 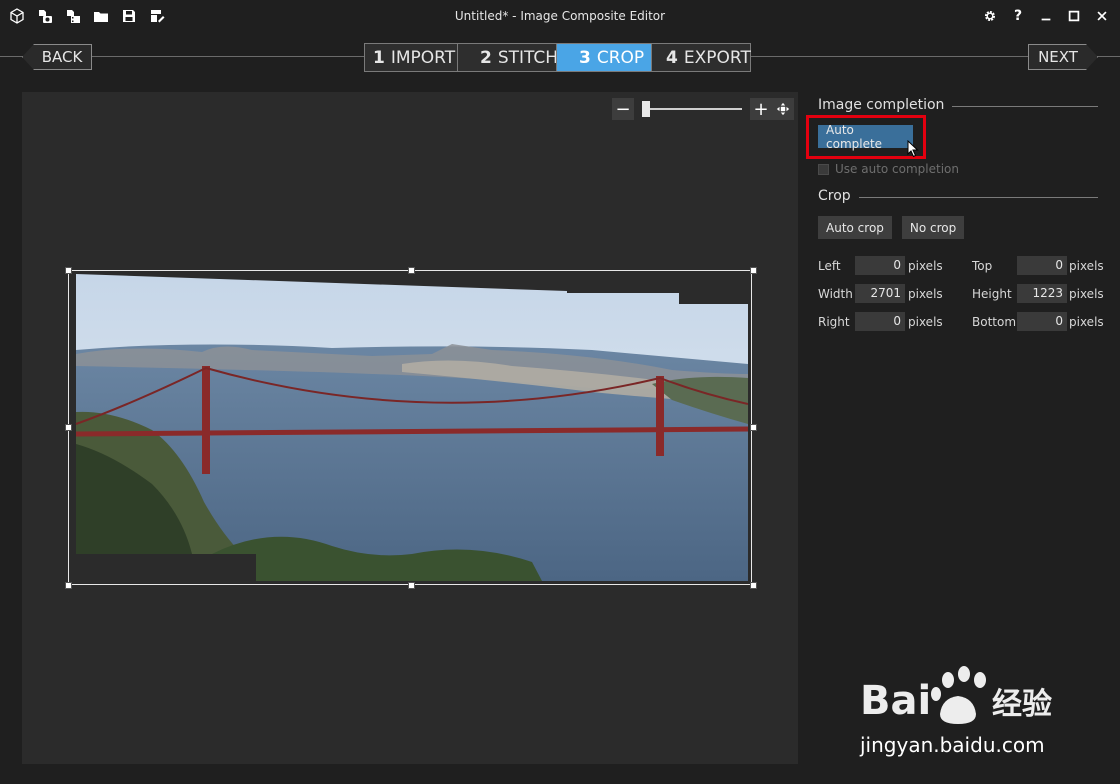 I want to click on back-button: BACK, so click(x=57, y=57).